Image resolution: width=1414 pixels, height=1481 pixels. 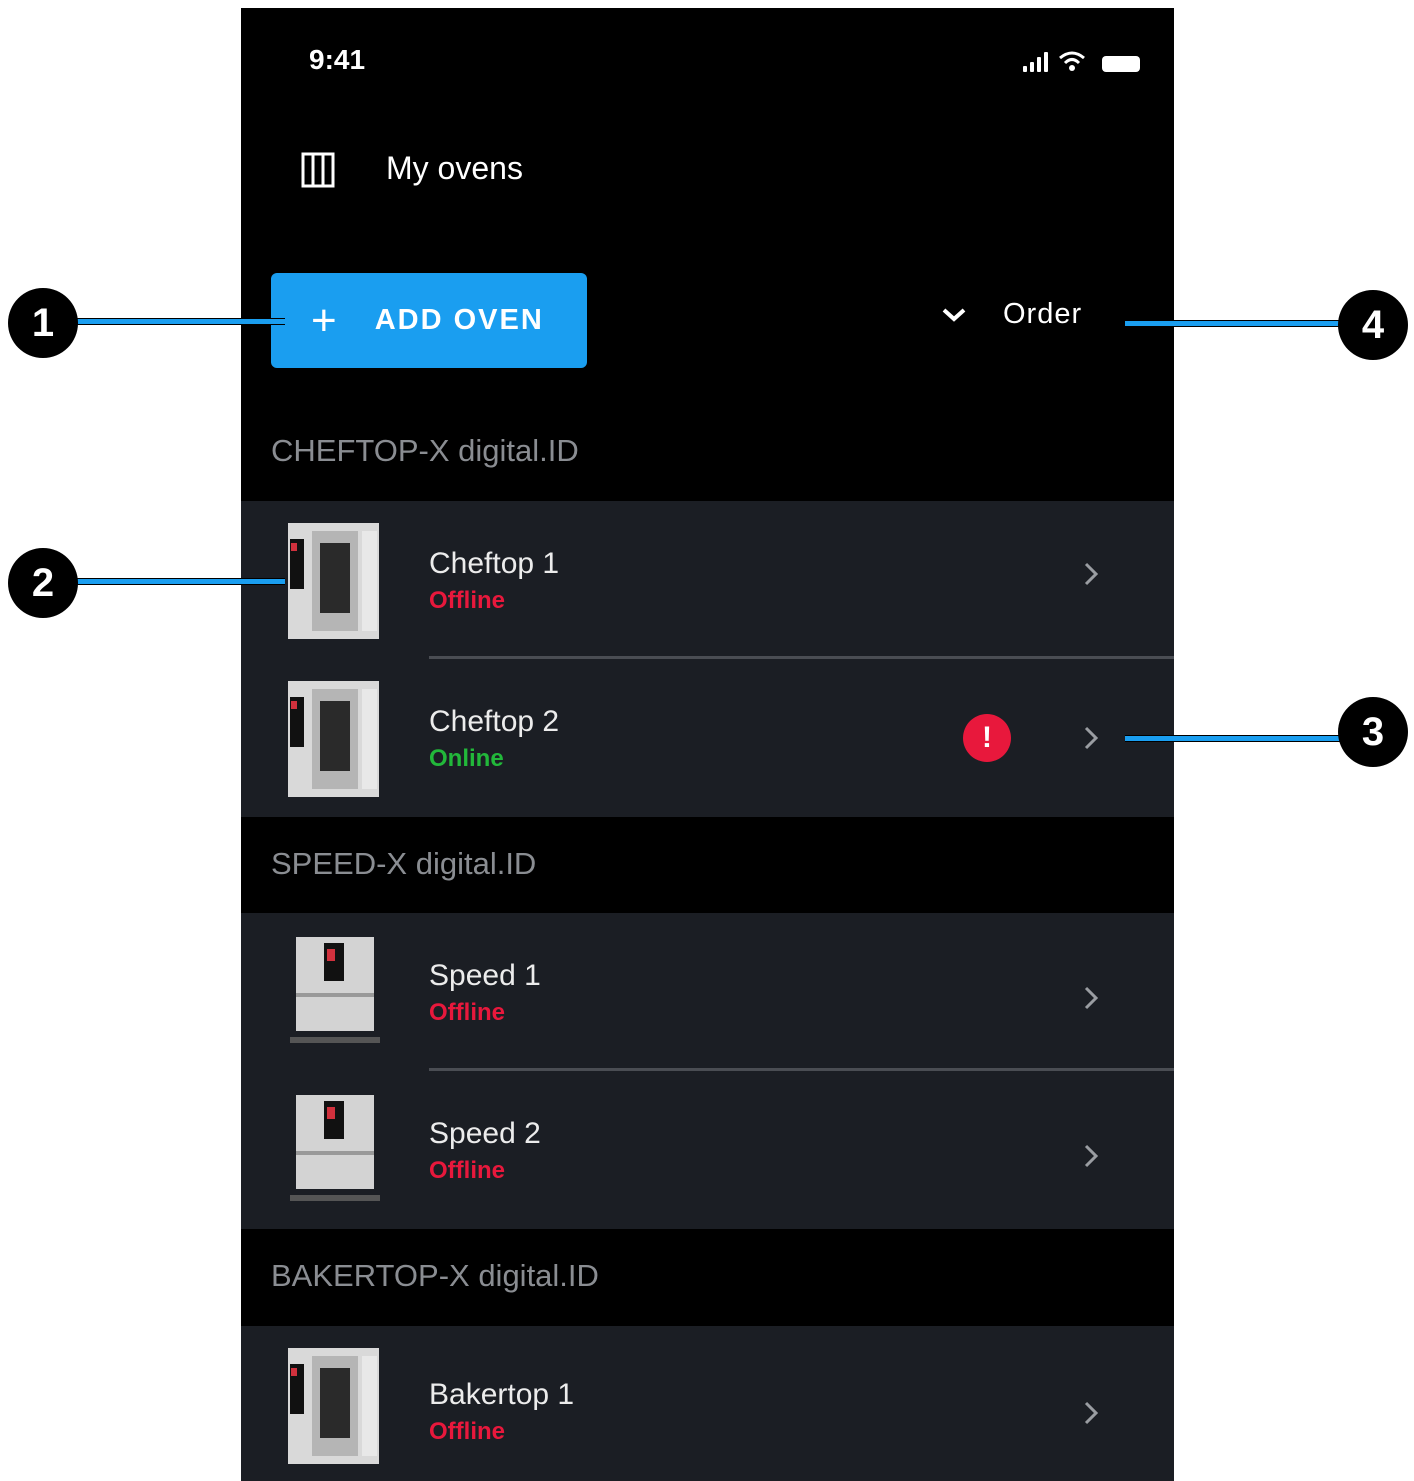 What do you see at coordinates (459, 320) in the screenshot?
I see `add-oven-label: ADD OVEN` at bounding box center [459, 320].